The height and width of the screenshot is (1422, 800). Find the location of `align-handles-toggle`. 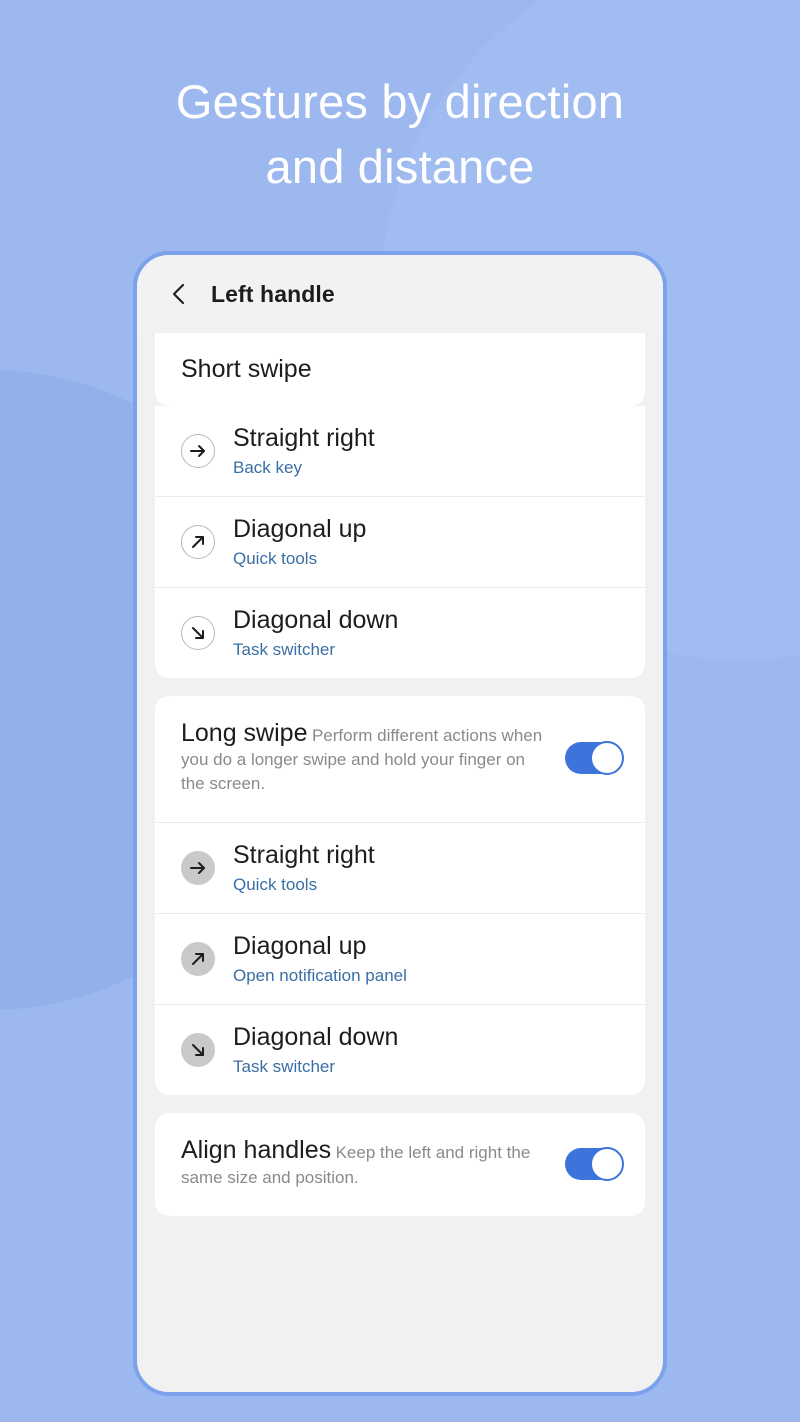

align-handles-toggle is located at coordinates (594, 1163).